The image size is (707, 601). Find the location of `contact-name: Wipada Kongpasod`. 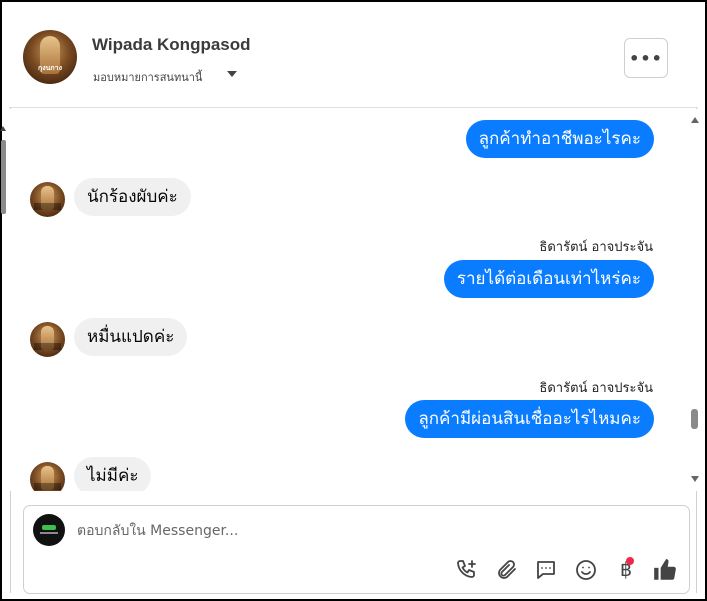

contact-name: Wipada Kongpasod is located at coordinates (171, 45).